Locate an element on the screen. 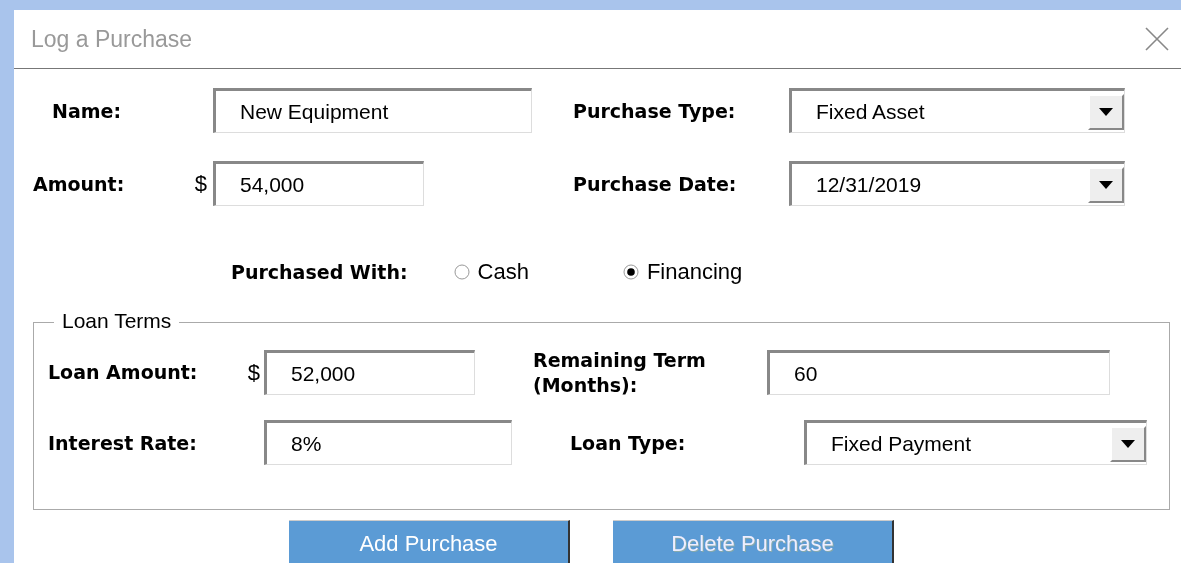  text-field: 8% is located at coordinates (388, 443).